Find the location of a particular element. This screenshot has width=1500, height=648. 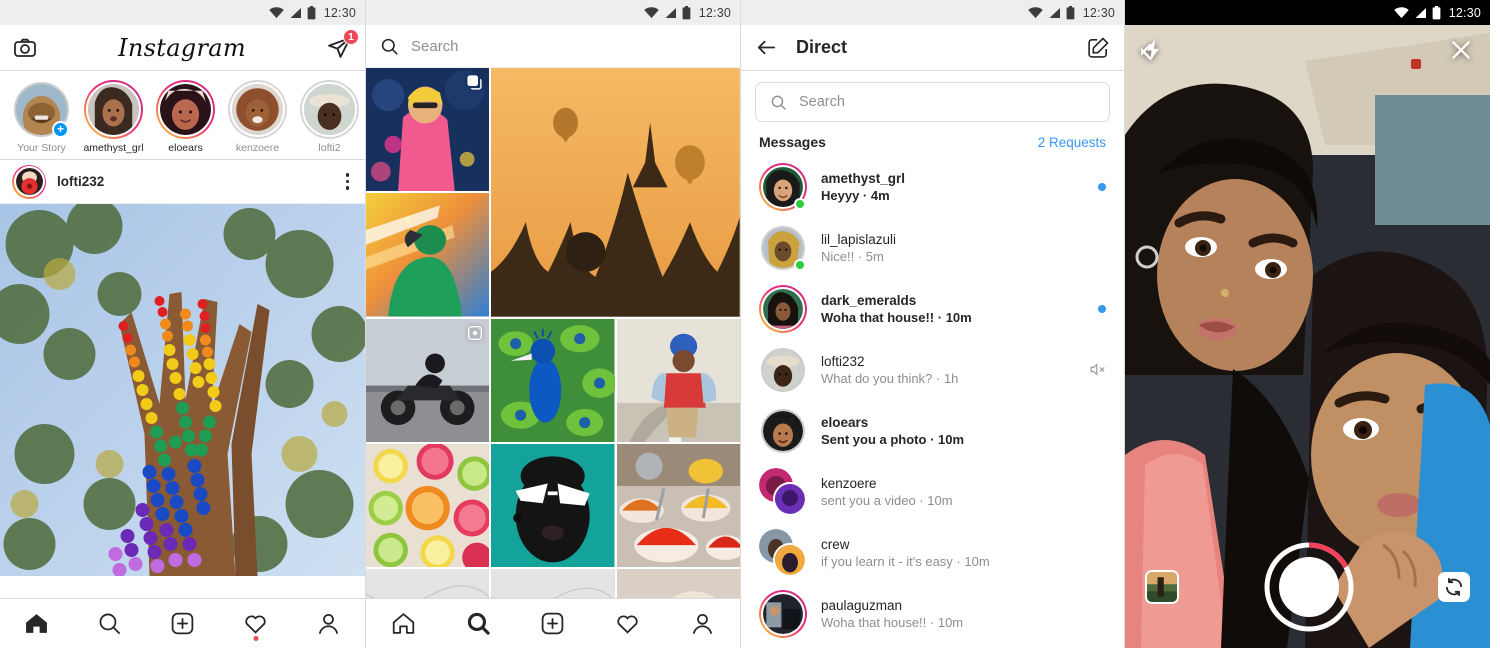

thread-username: amethyst_grl is located at coordinates (863, 178).